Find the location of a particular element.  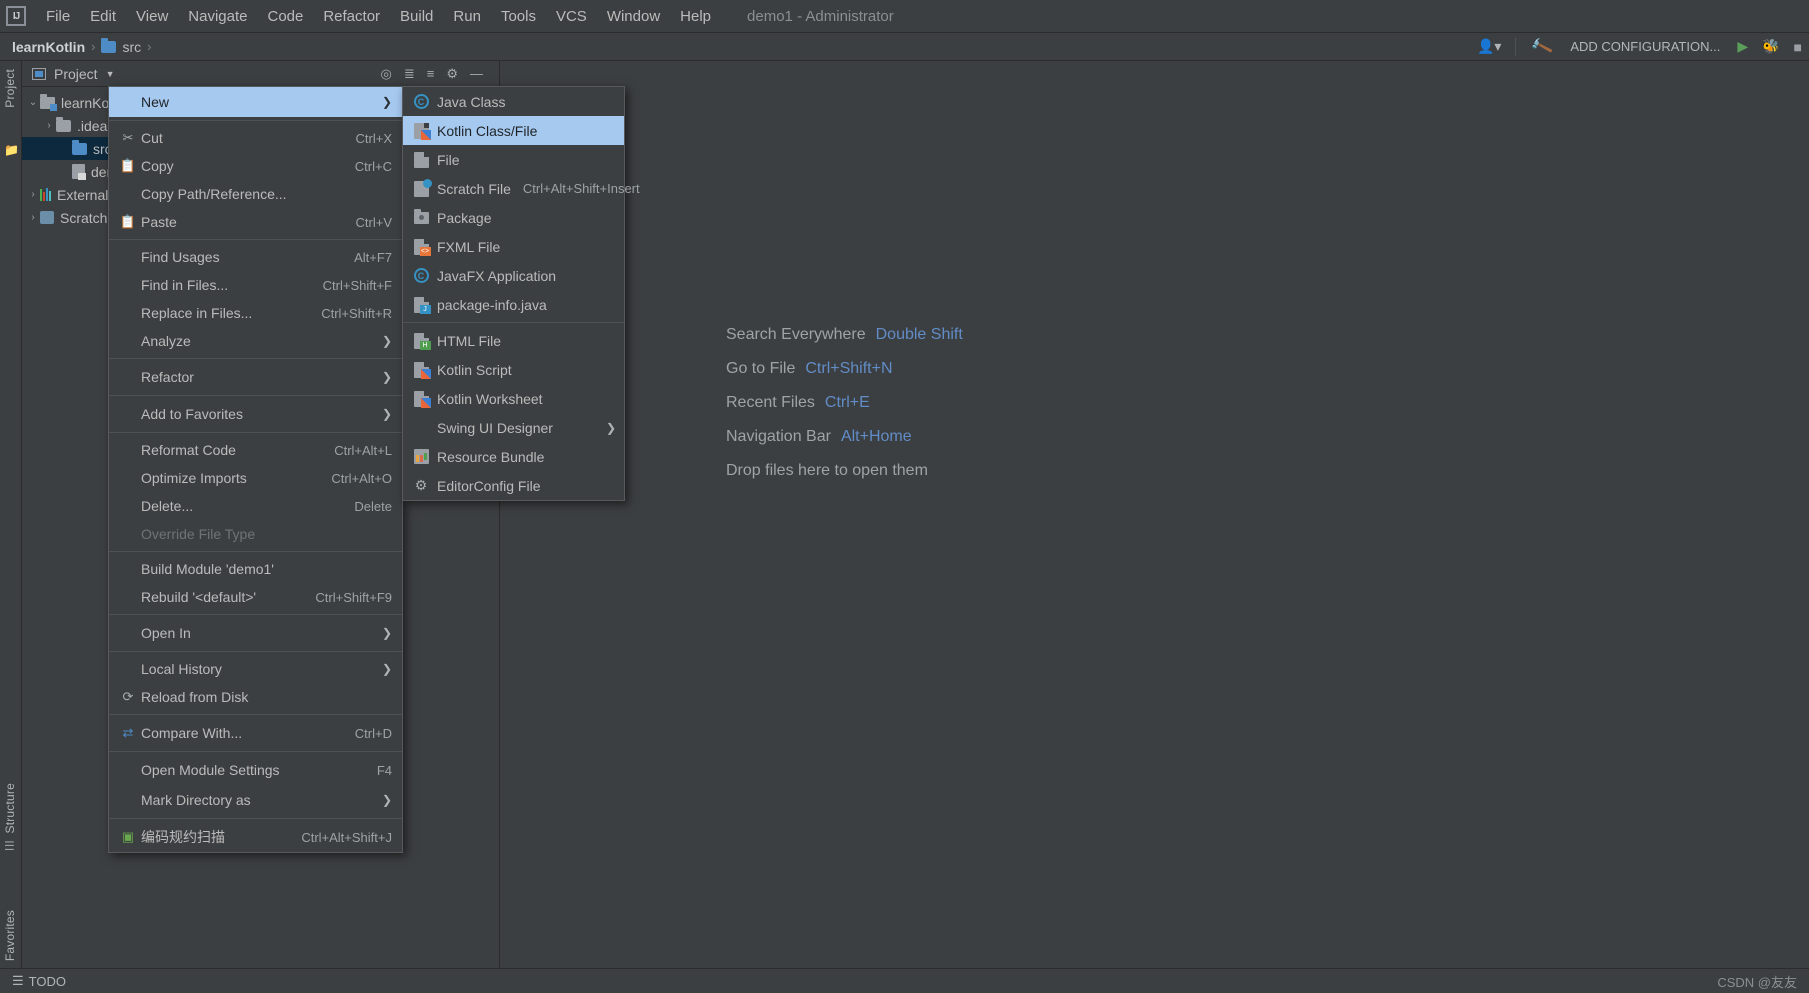

hint-label: Drop files here to open them is located at coordinates (827, 470).